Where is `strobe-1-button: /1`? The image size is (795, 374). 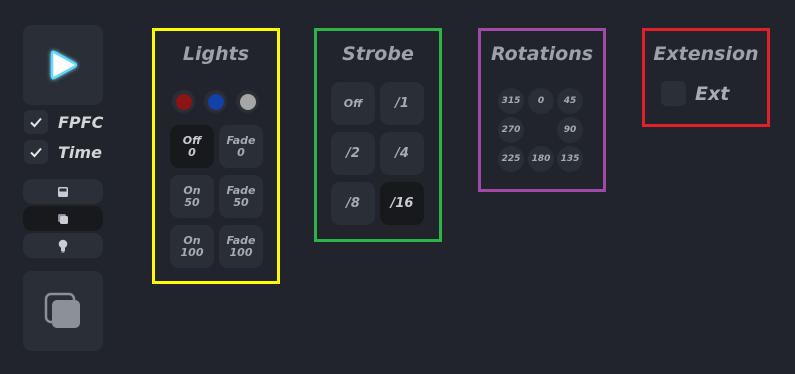 strobe-1-button: /1 is located at coordinates (402, 103).